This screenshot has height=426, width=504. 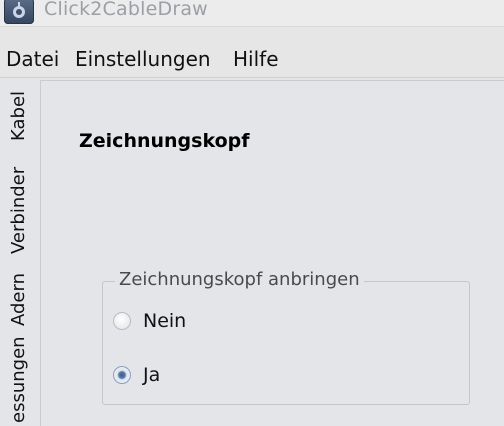 I want to click on menu-bar: Datei Einstellungen Hilfe, so click(x=252, y=52).